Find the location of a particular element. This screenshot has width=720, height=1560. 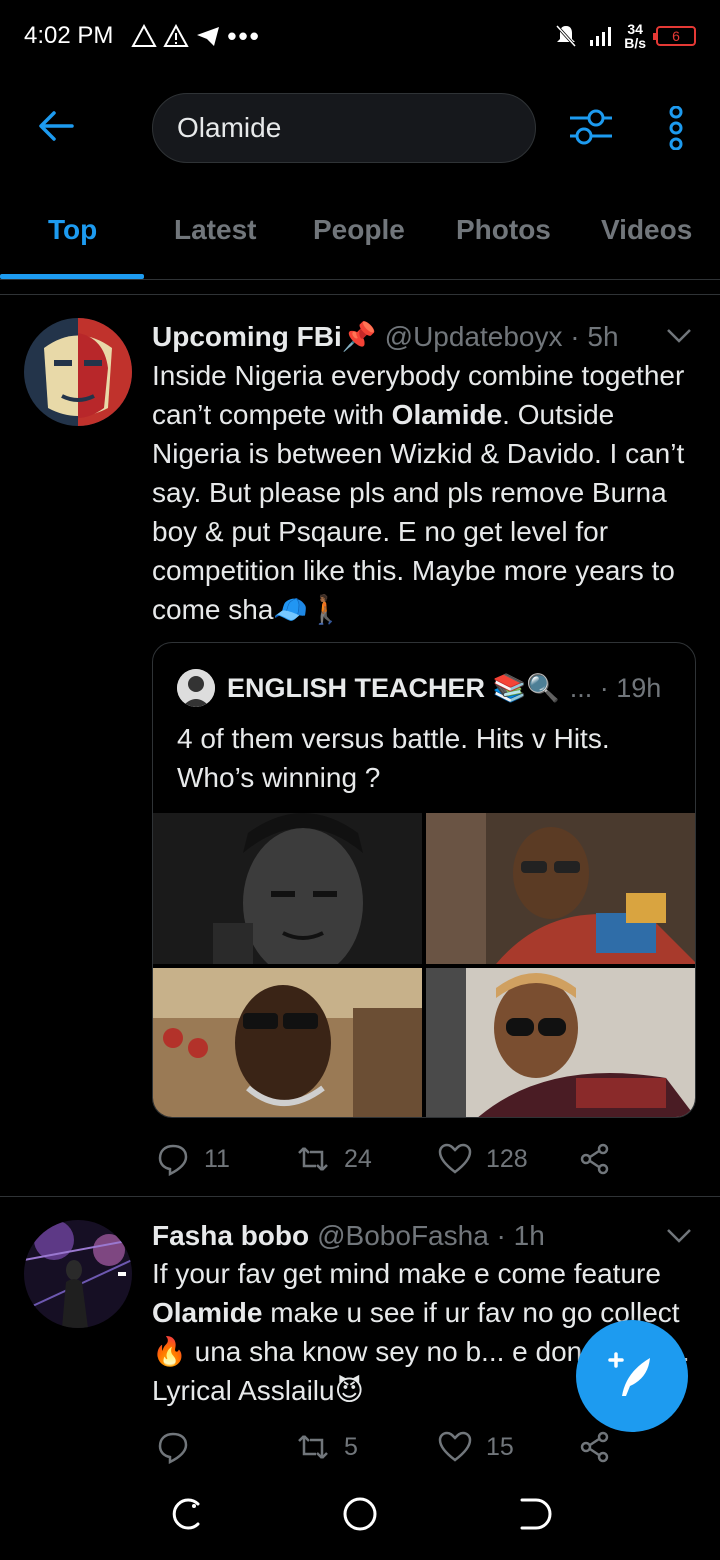

search-tabs: Top Latest People Photos Videos is located at coordinates (360, 239).